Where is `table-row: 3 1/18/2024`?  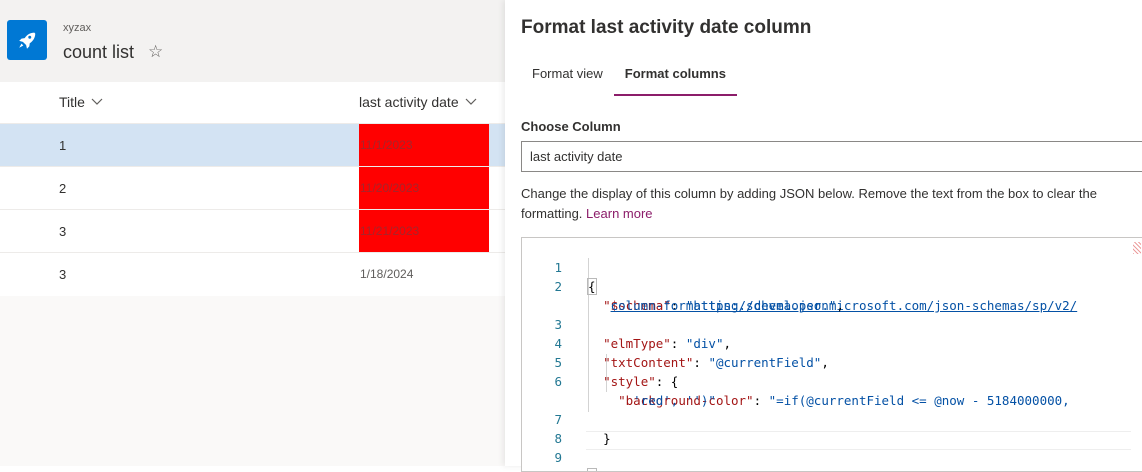 table-row: 3 1/18/2024 is located at coordinates (252, 274).